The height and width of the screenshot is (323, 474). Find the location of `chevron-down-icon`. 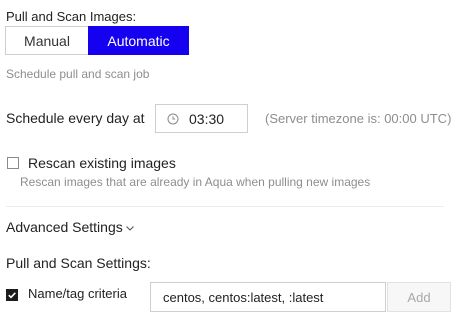

chevron-down-icon is located at coordinates (129, 228).